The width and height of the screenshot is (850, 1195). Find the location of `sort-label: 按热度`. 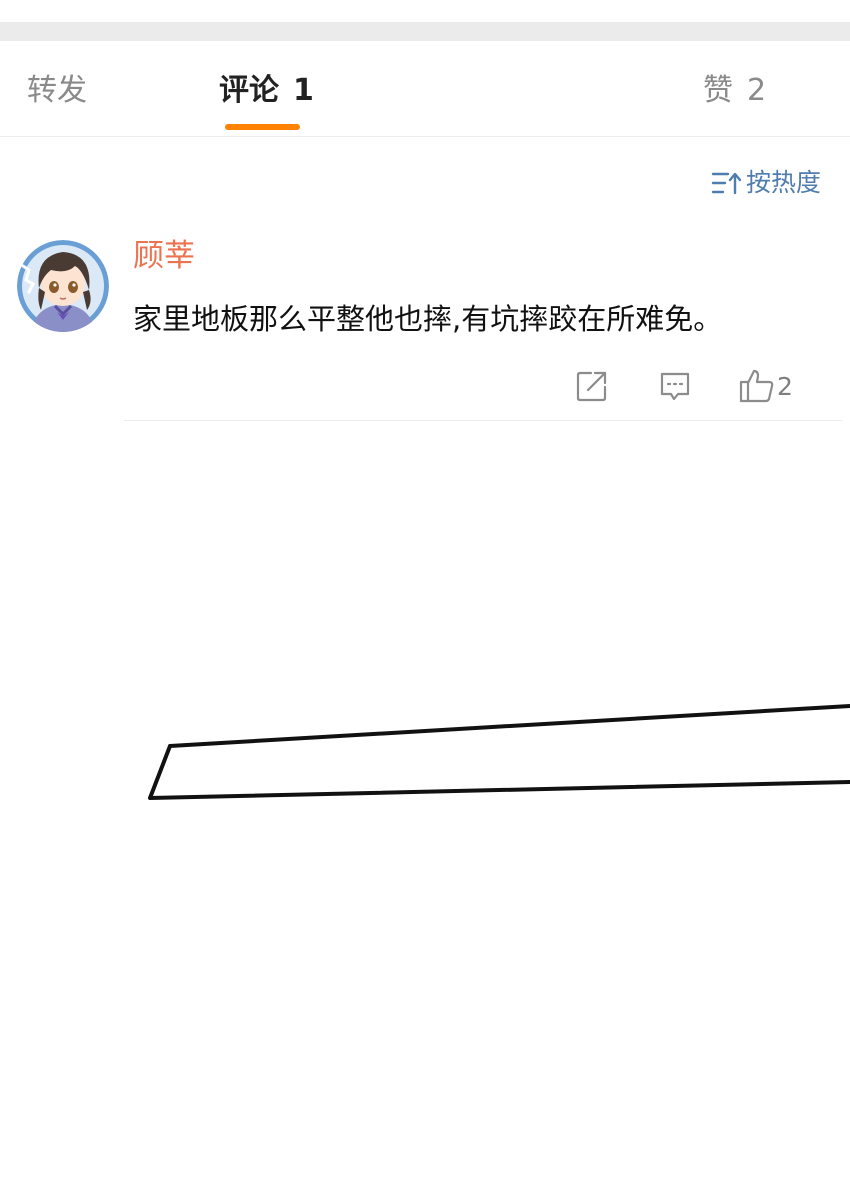

sort-label: 按热度 is located at coordinates (784, 182).